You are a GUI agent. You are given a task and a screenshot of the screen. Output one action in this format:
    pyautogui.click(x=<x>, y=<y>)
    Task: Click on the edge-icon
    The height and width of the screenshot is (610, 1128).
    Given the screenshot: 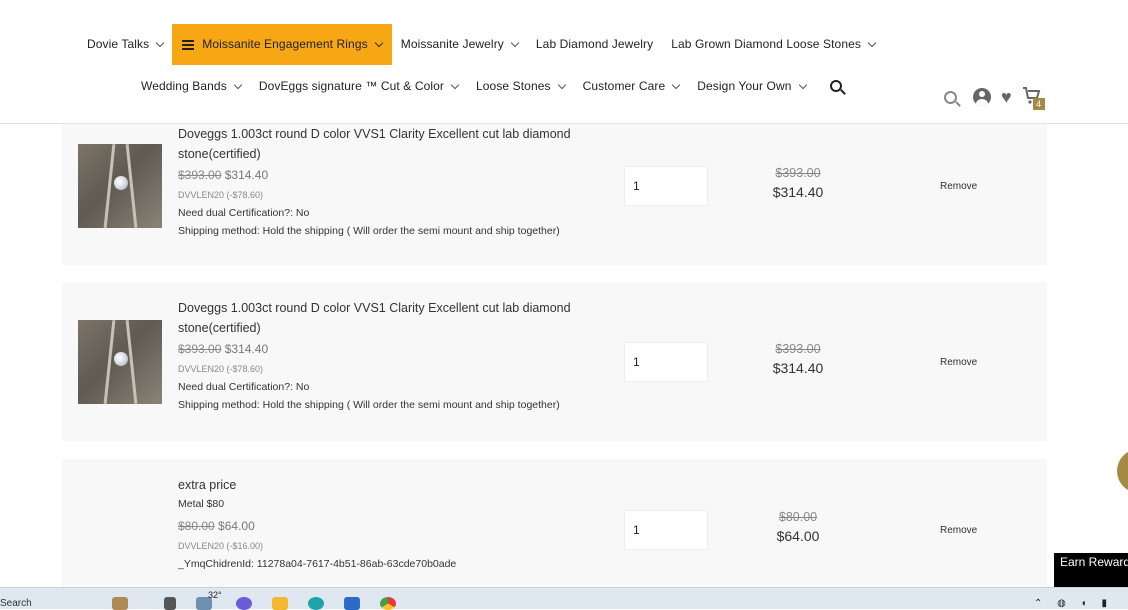 What is the action you would take?
    pyautogui.click(x=316, y=603)
    